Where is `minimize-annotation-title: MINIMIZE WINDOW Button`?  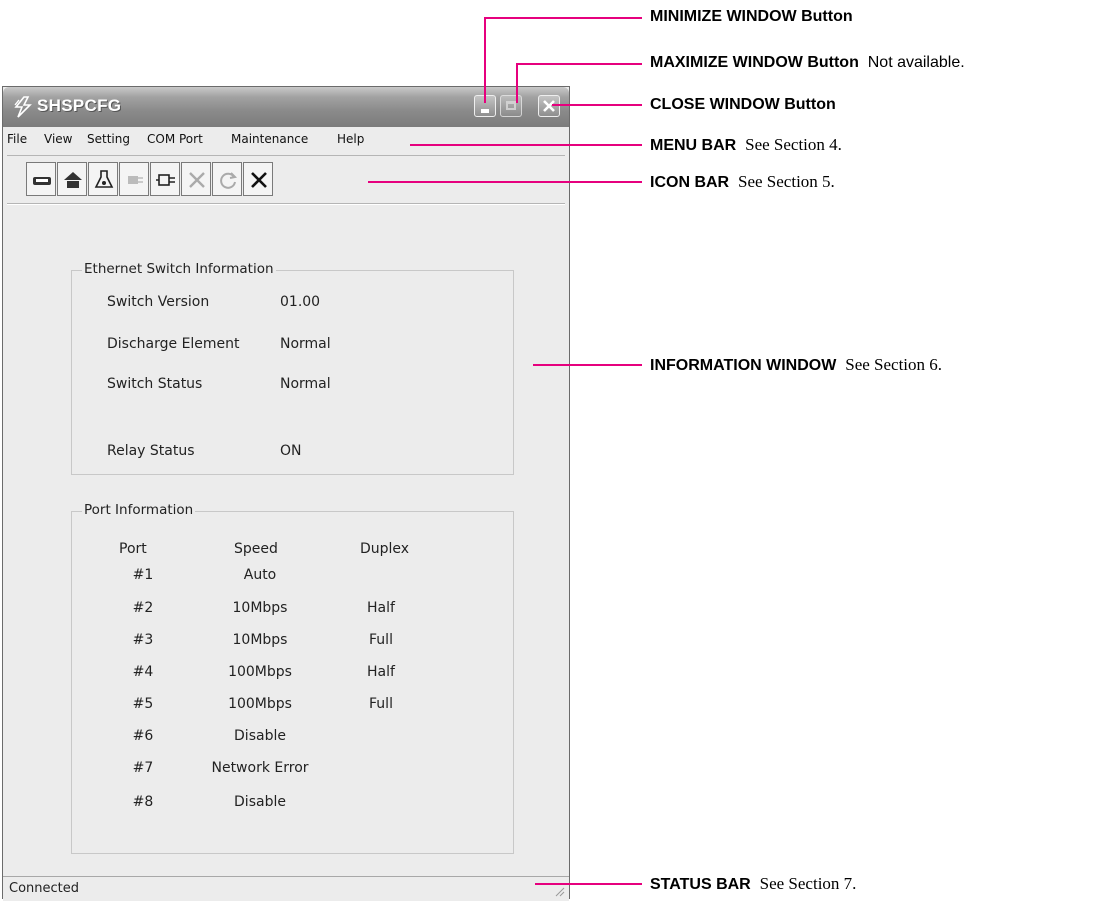
minimize-annotation-title: MINIMIZE WINDOW Button is located at coordinates (751, 16).